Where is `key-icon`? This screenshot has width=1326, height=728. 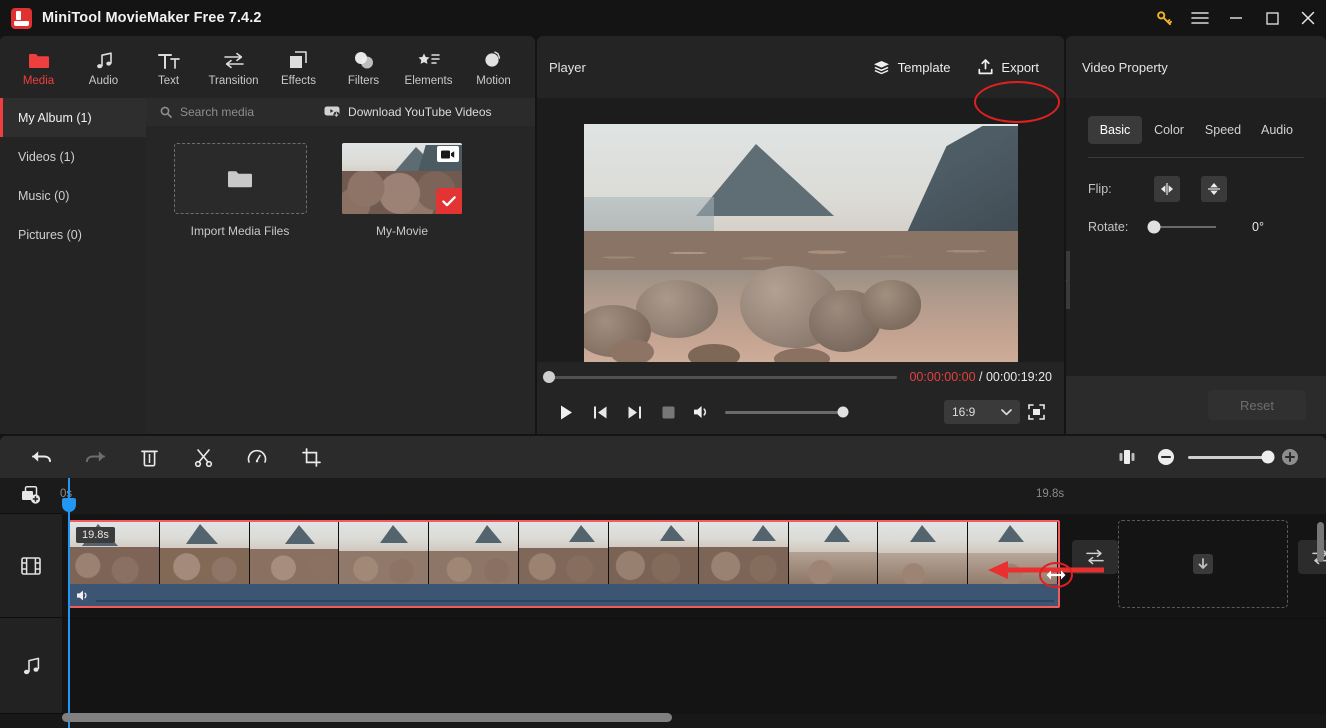
key-icon is located at coordinates (1164, 18).